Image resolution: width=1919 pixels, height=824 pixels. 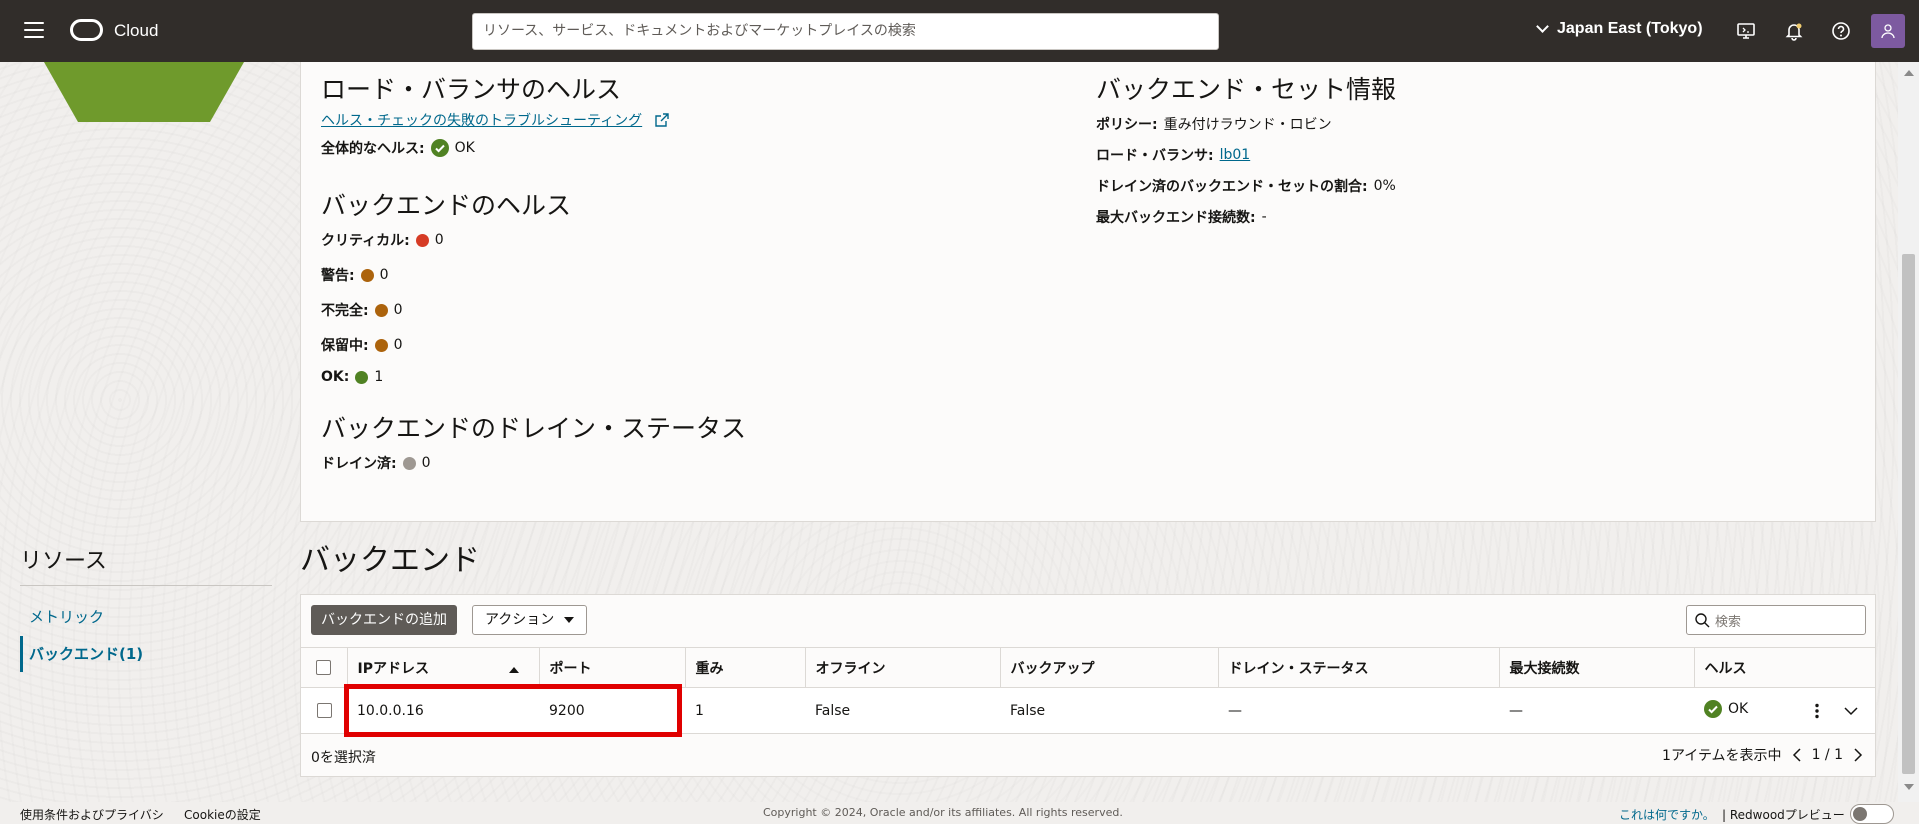 What do you see at coordinates (1784, 667) in the screenshot?
I see `col-health: ヘルス` at bounding box center [1784, 667].